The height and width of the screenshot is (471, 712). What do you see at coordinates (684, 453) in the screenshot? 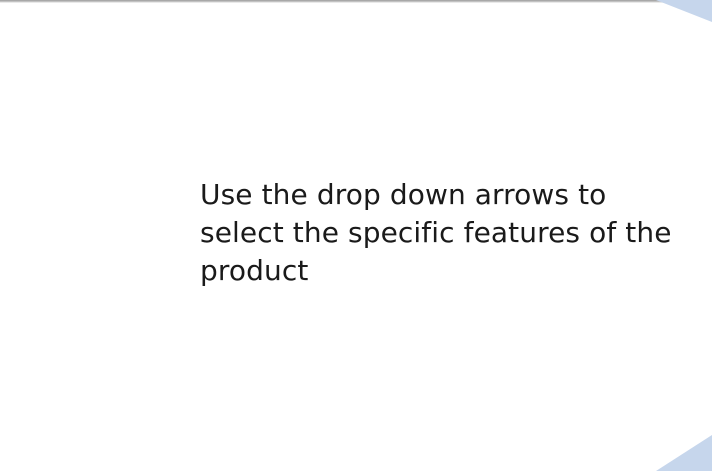
I see `corner-accent-bottom-right` at bounding box center [684, 453].